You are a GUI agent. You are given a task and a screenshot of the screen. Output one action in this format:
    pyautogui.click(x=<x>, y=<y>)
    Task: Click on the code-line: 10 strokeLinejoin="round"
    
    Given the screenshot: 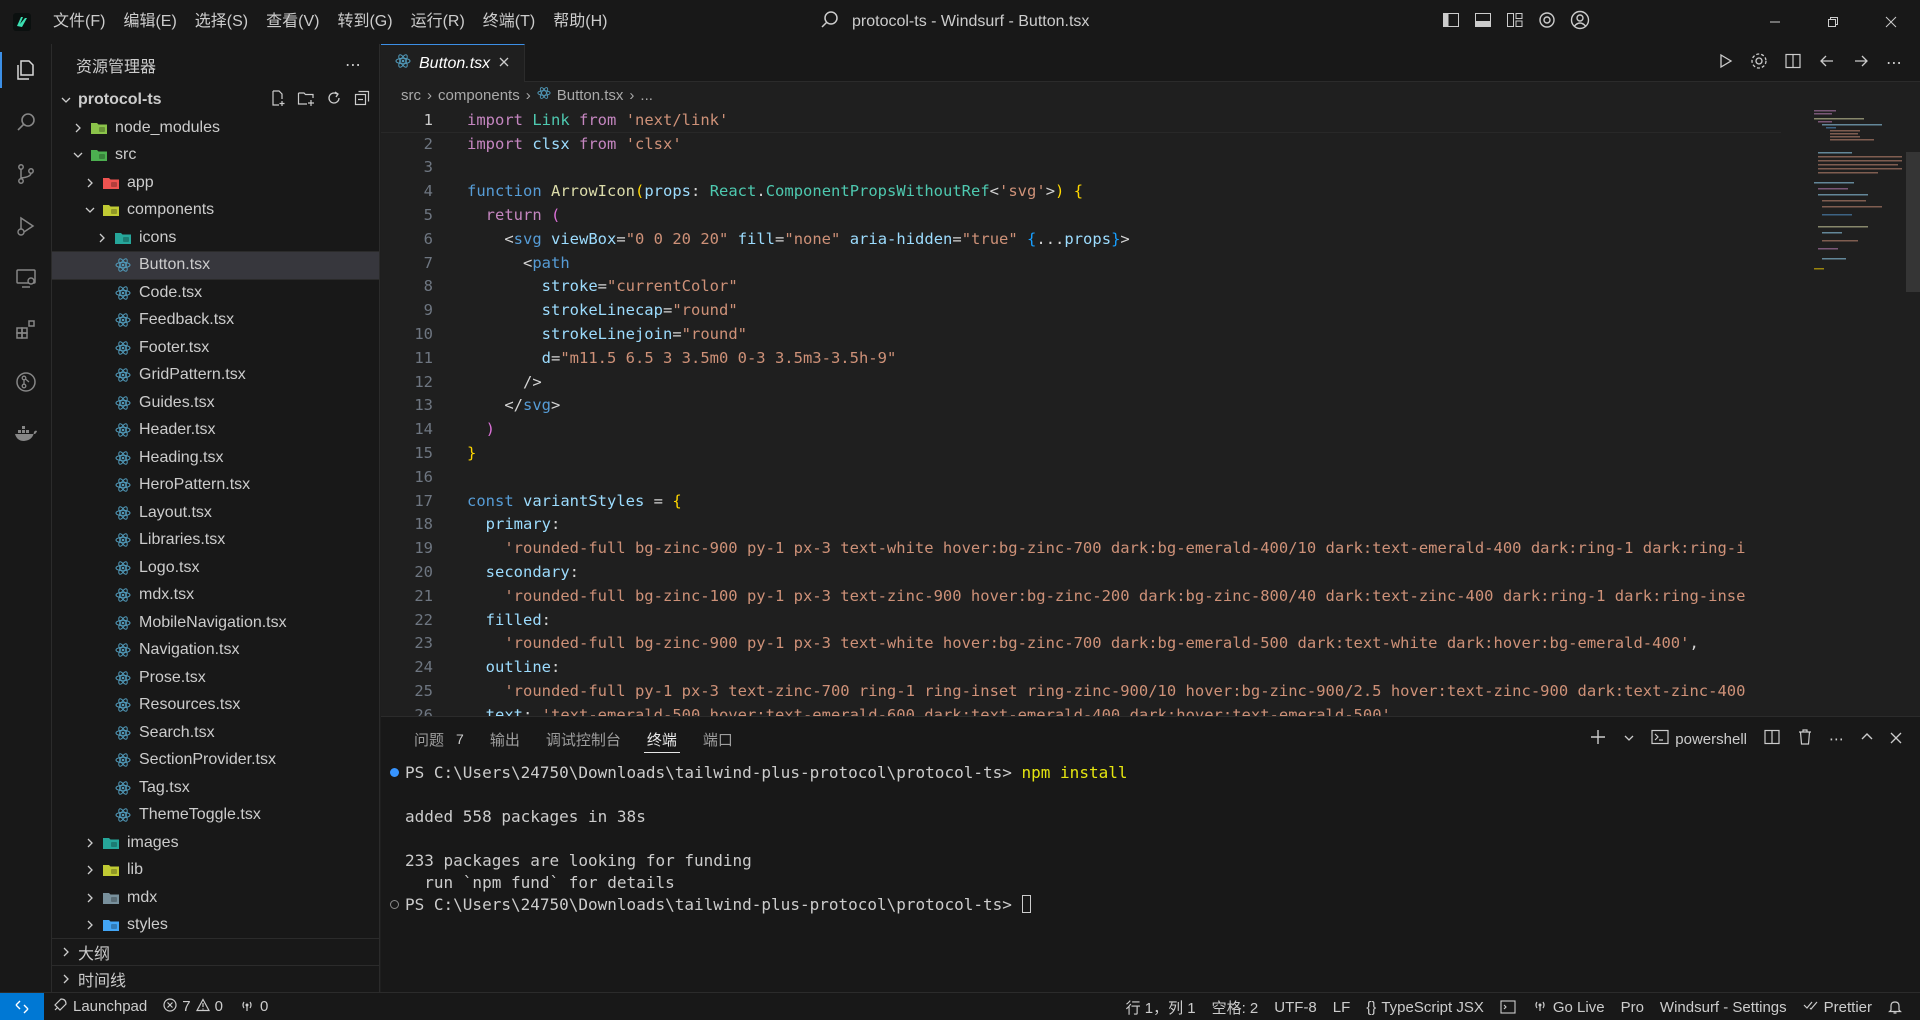 What is the action you would take?
    pyautogui.click(x=1081, y=334)
    